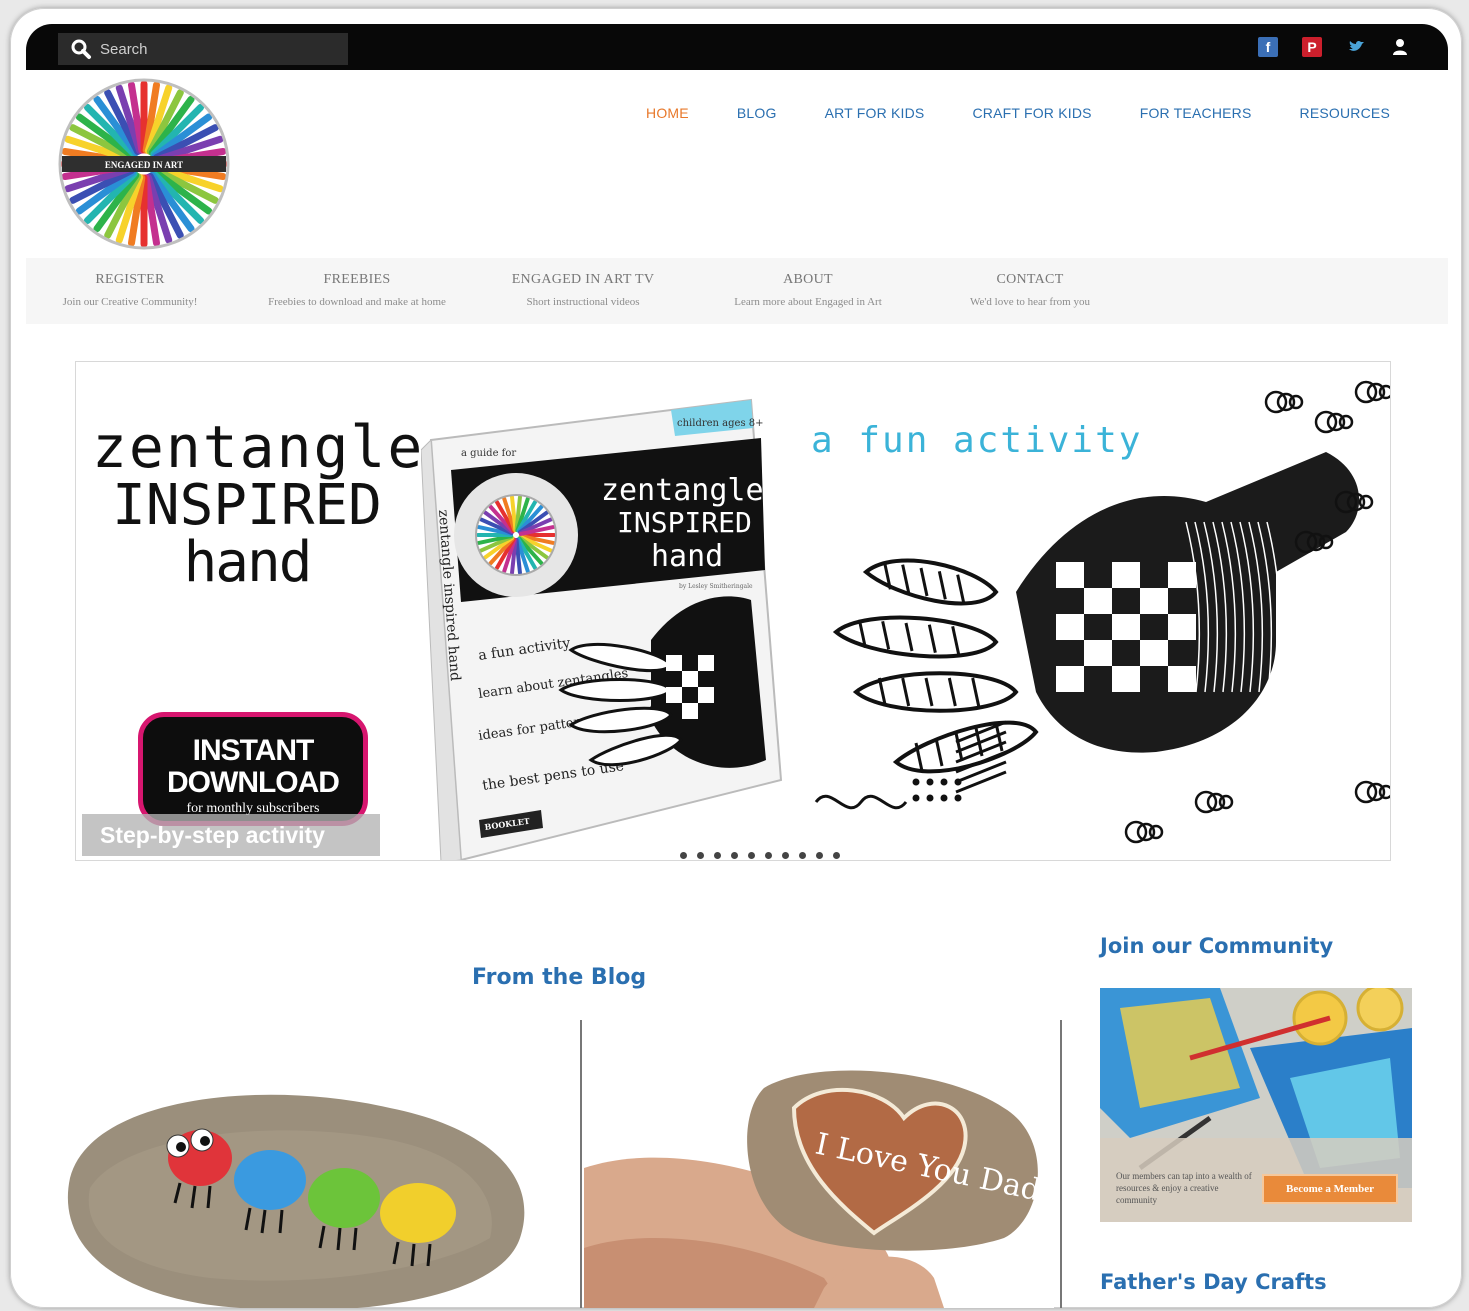 Image resolution: width=1469 pixels, height=1311 pixels. Describe the element at coordinates (248, 563) in the screenshot. I see `hero-title-line: hand` at that location.